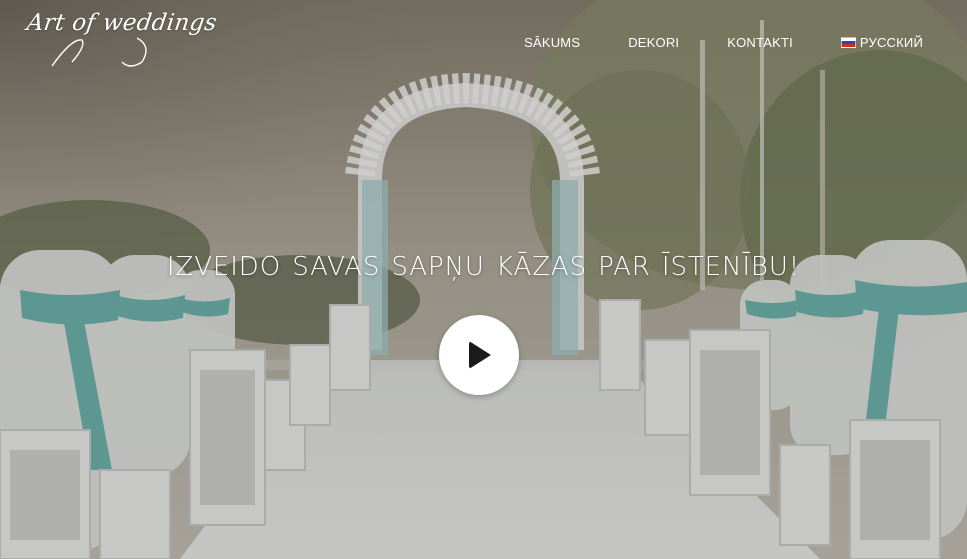 This screenshot has height=559, width=967. I want to click on nav-item-language-russian: РУССКИЙ, so click(881, 42).